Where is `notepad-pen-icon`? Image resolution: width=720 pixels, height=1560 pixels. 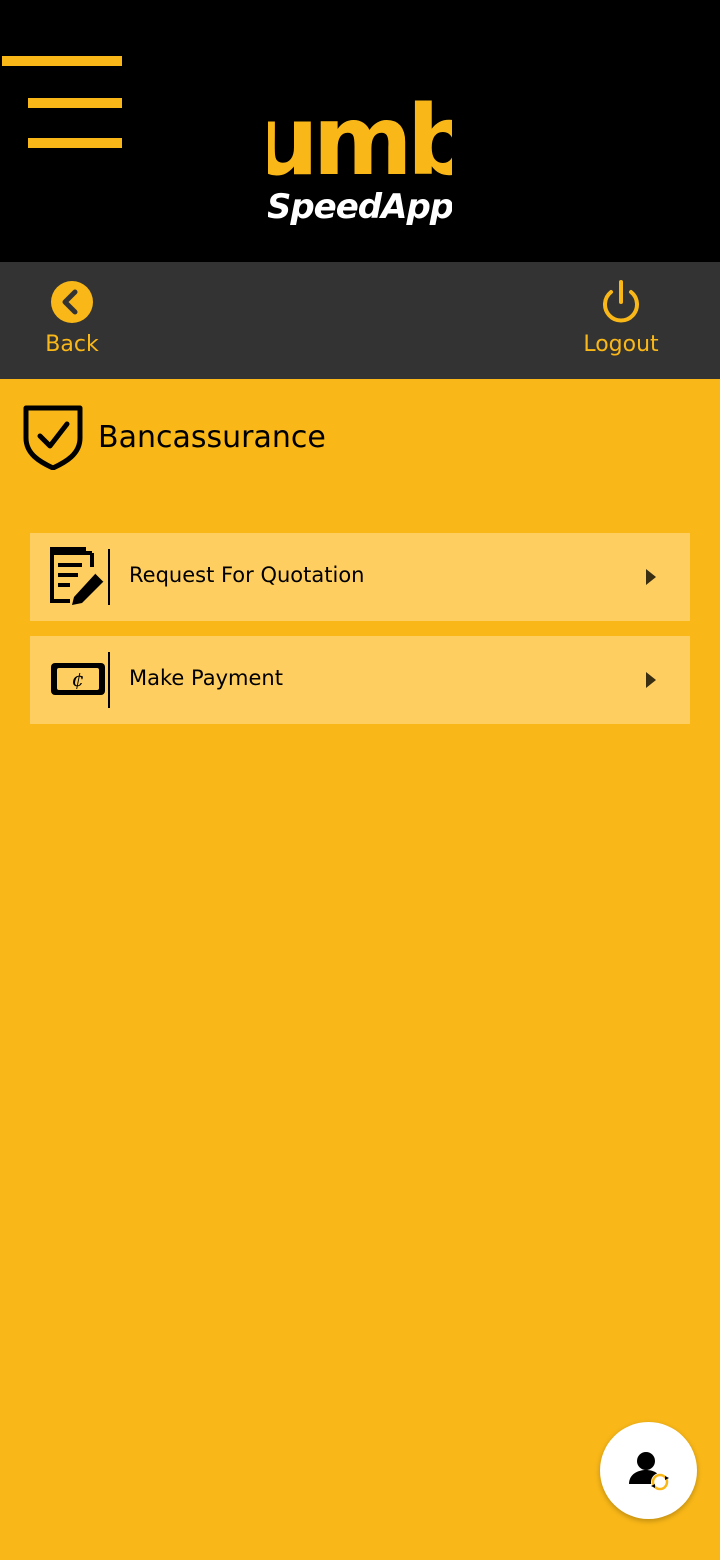
notepad-pen-icon is located at coordinates (77, 576).